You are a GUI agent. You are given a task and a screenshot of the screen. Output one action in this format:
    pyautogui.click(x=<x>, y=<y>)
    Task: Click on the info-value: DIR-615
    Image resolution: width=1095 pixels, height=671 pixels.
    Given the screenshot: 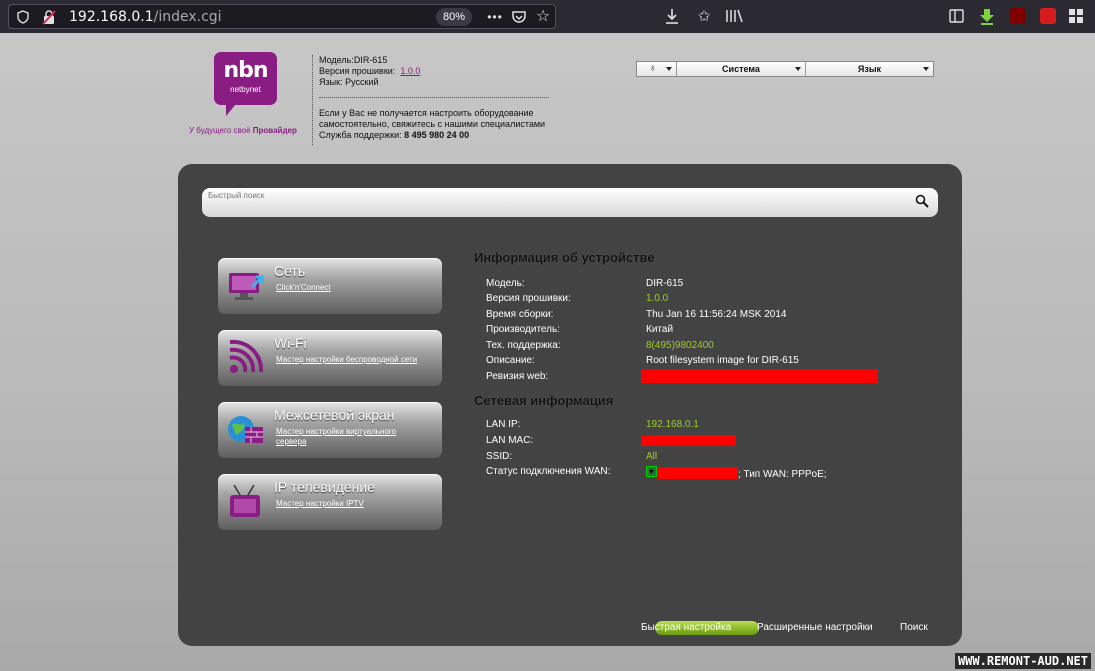 What is the action you would take?
    pyautogui.click(x=665, y=283)
    